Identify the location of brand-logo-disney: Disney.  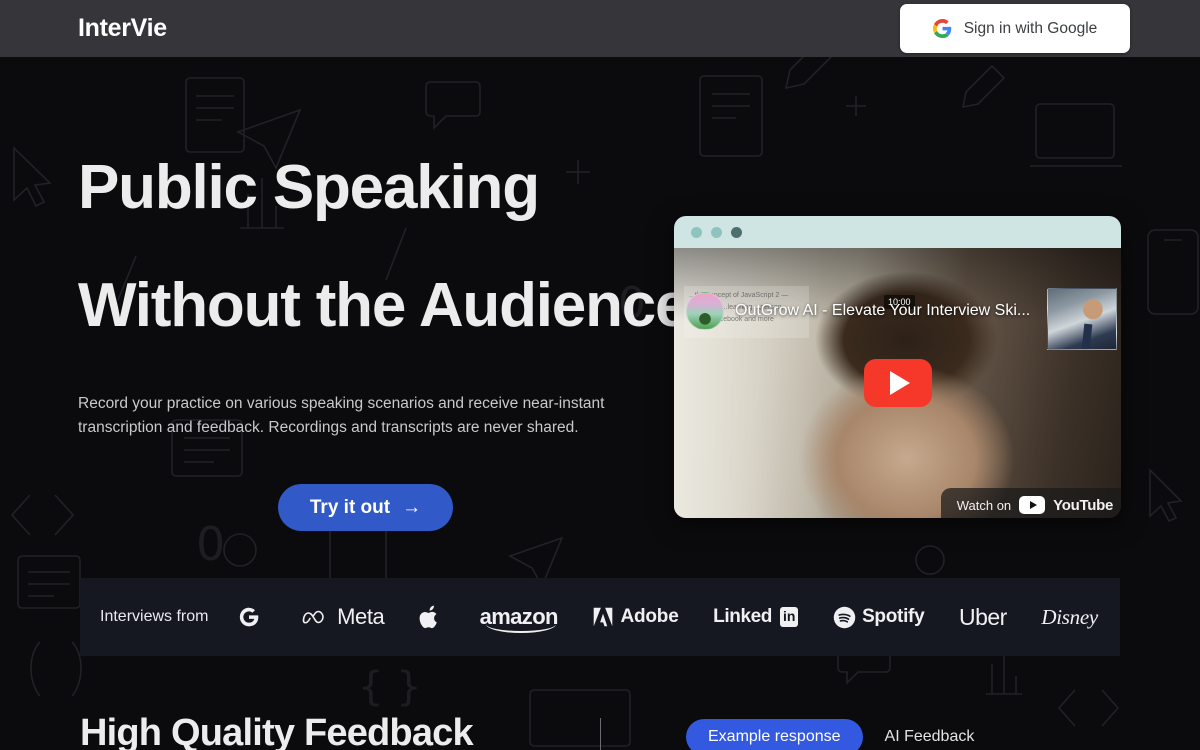
(1069, 617).